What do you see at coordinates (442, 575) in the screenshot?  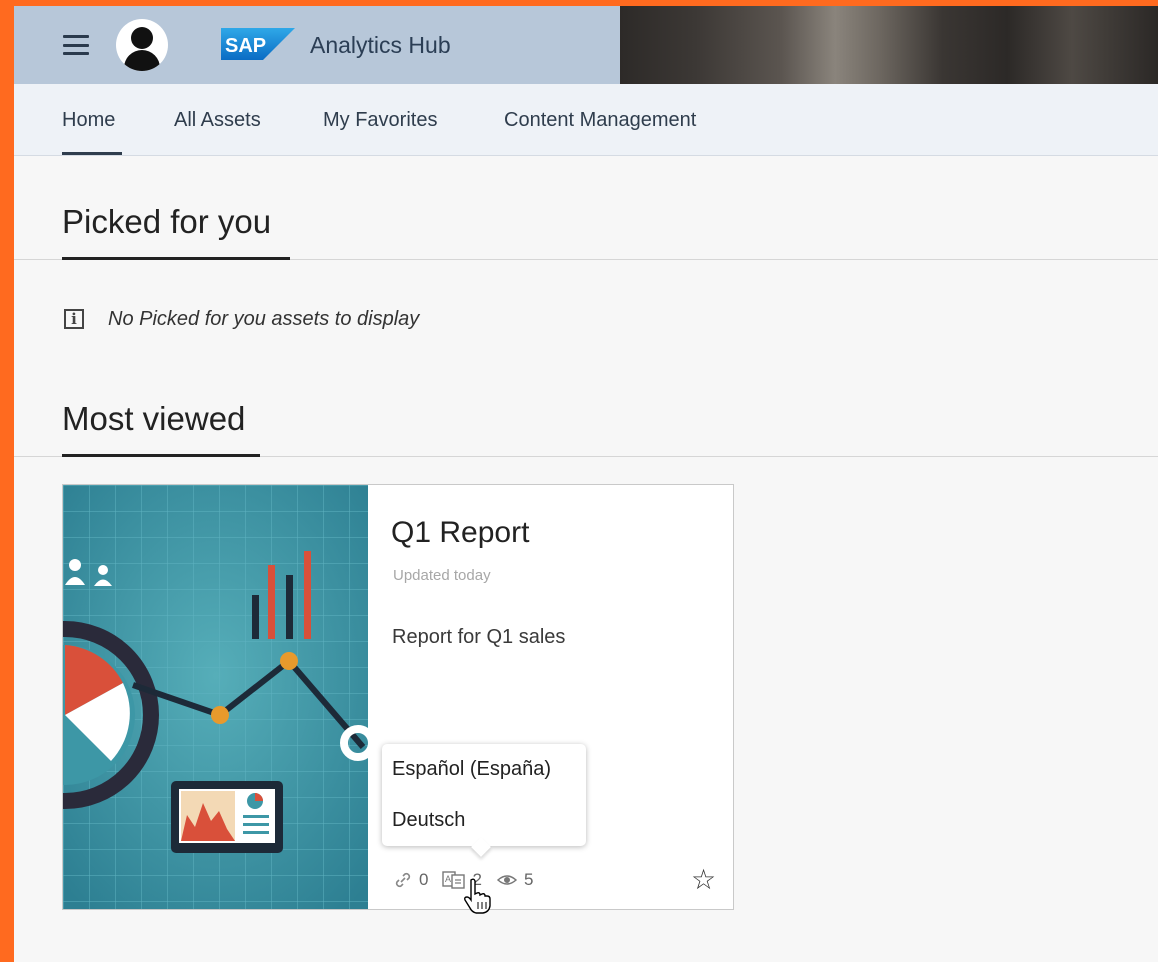 I see `card-updated-date: Updated today` at bounding box center [442, 575].